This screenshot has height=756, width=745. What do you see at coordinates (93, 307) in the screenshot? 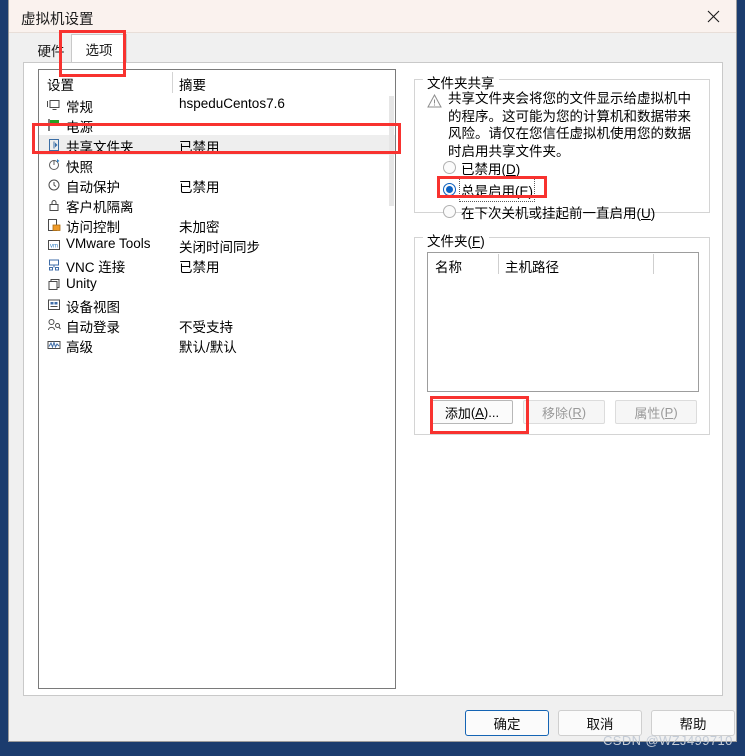
I see `list-item-label: 设备视图` at bounding box center [93, 307].